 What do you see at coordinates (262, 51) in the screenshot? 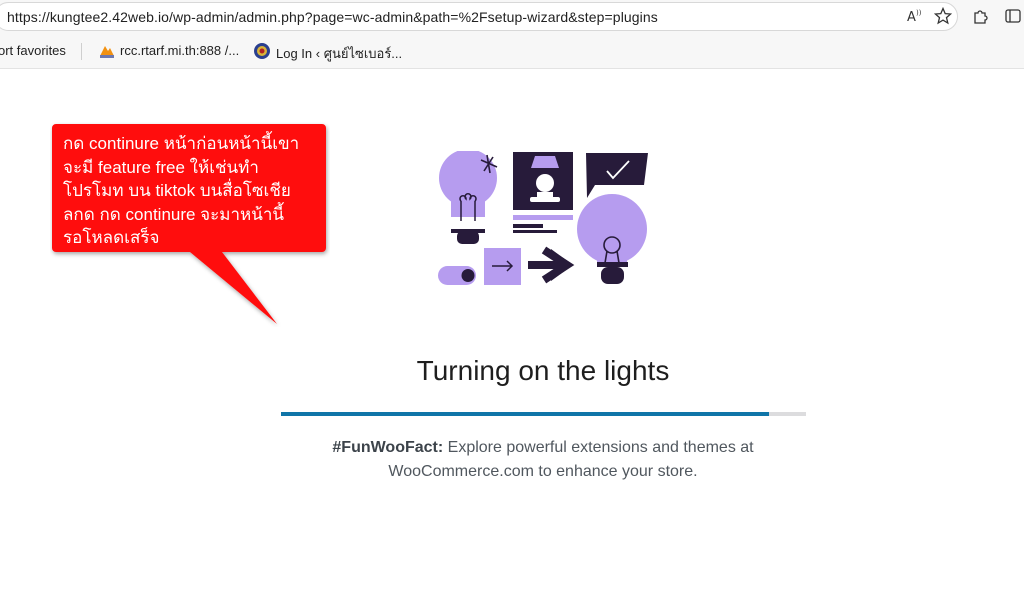
I see `site-emblem-icon` at bounding box center [262, 51].